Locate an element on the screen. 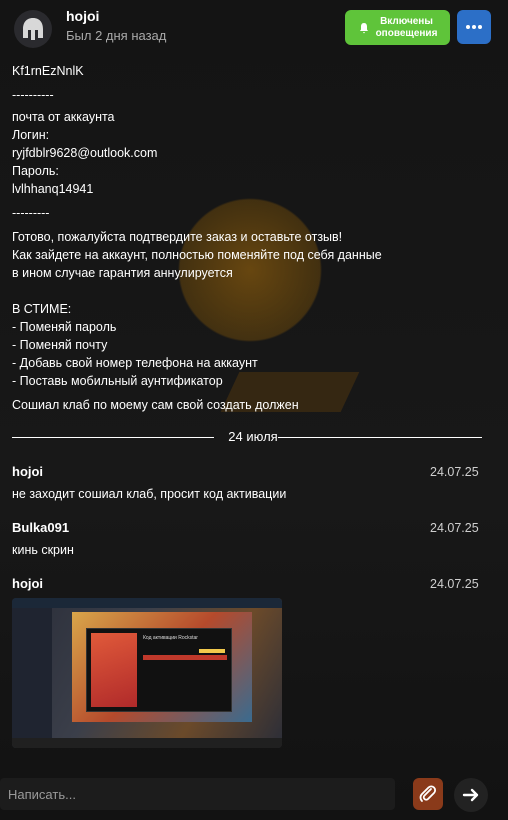  last-seen-status: Был 2 дня назад is located at coordinates (116, 35).